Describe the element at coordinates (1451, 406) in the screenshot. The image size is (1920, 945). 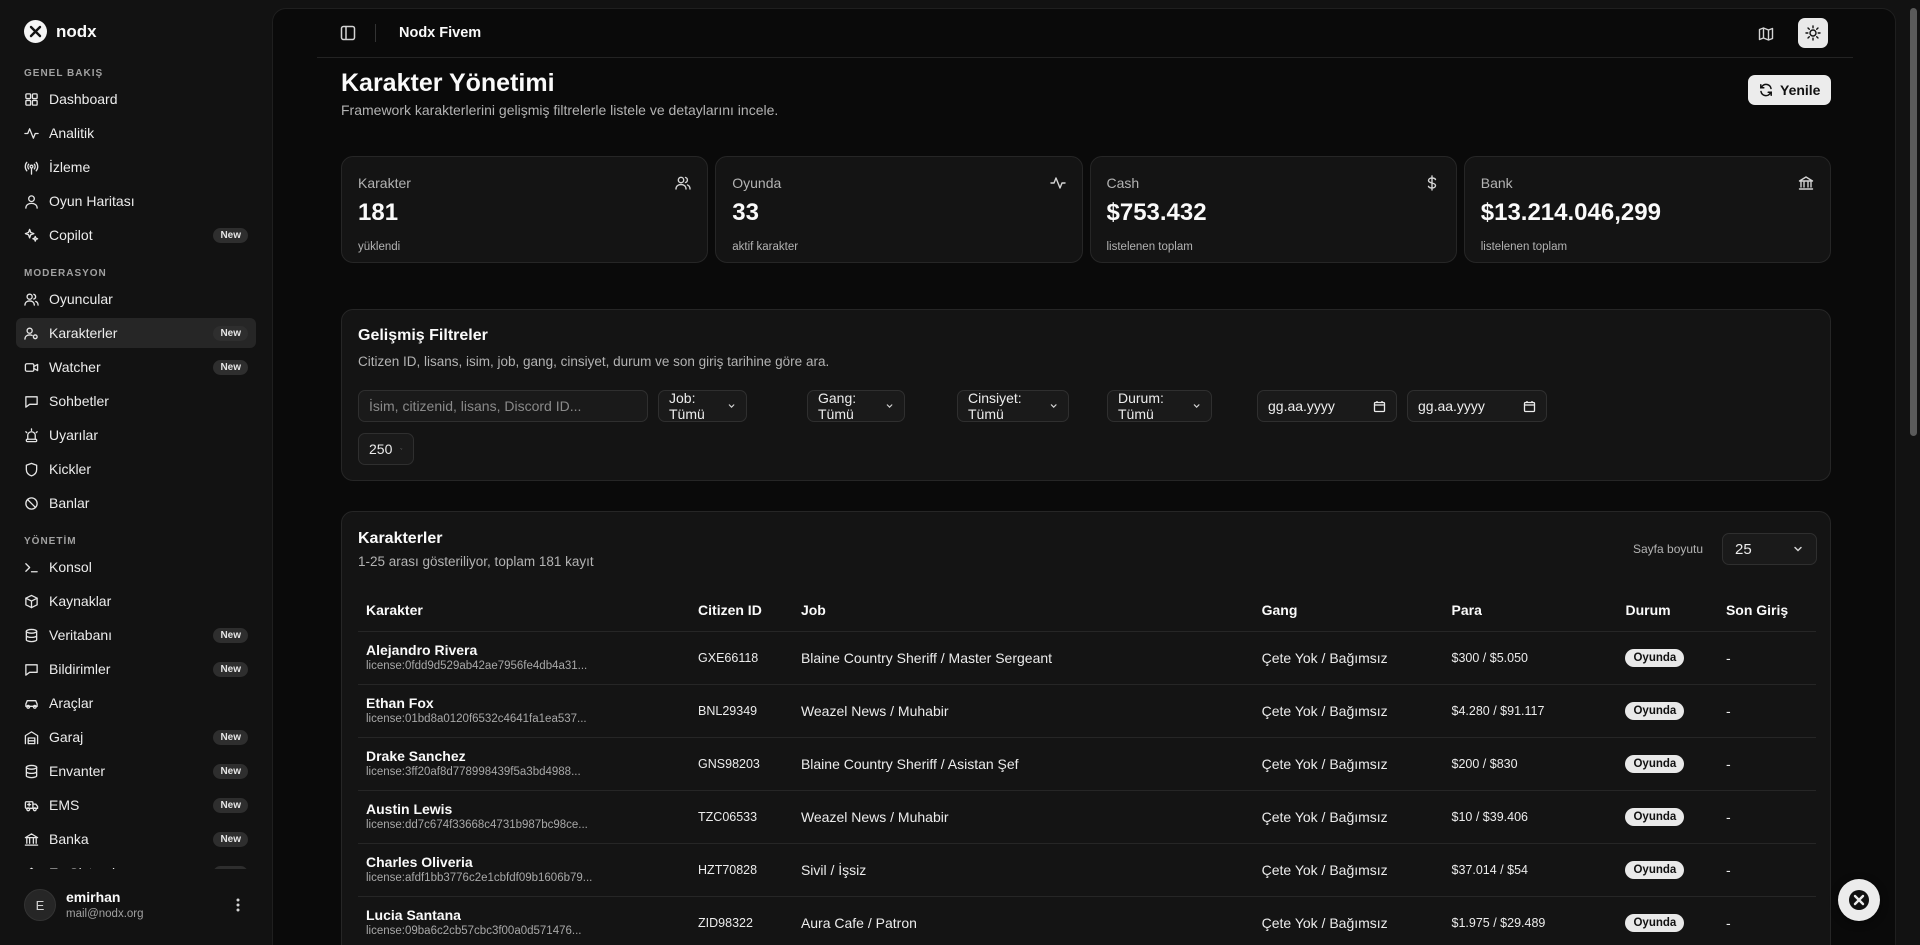
I see `date-to-value: gg.aa.yyyy` at that location.